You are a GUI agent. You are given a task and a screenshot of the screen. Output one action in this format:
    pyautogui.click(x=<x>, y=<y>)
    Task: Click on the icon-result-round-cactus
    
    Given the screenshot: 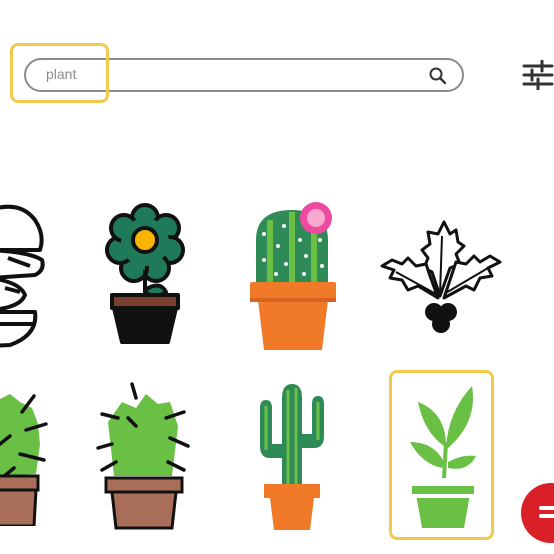 What is the action you would take?
    pyautogui.click(x=24, y=455)
    